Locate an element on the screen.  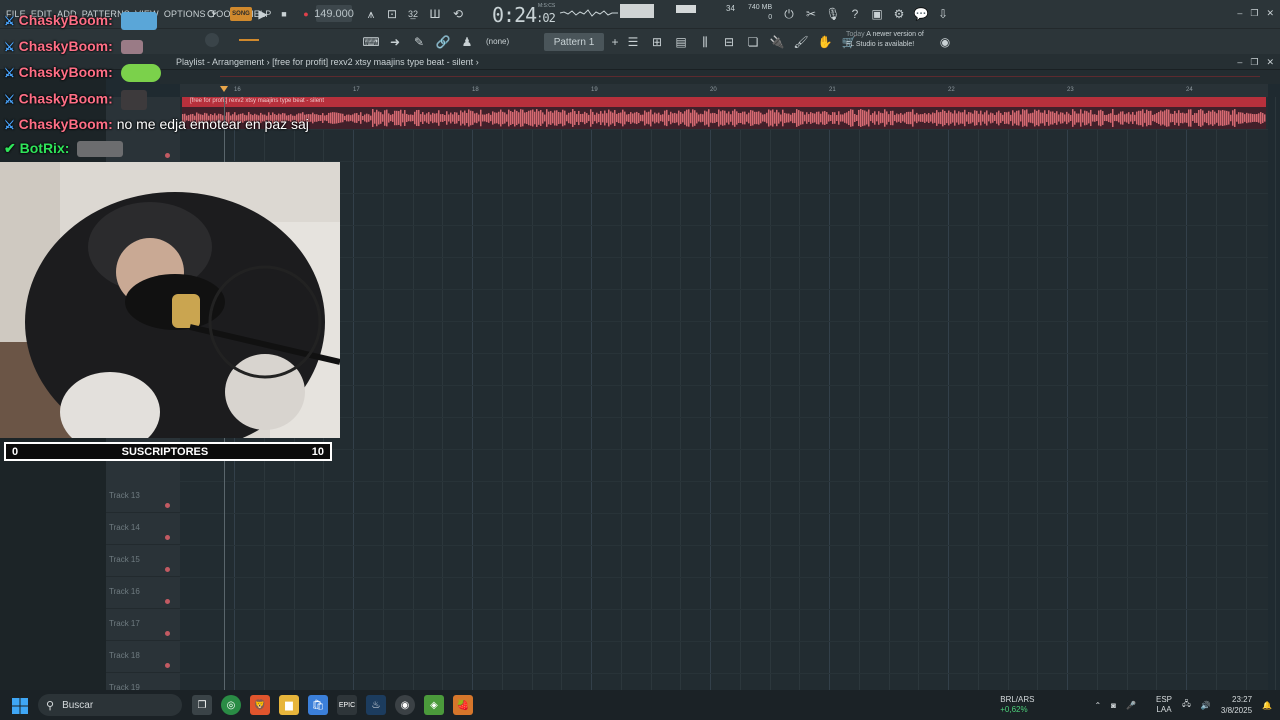
track-header: Track 13 is located at coordinates (143, 497).